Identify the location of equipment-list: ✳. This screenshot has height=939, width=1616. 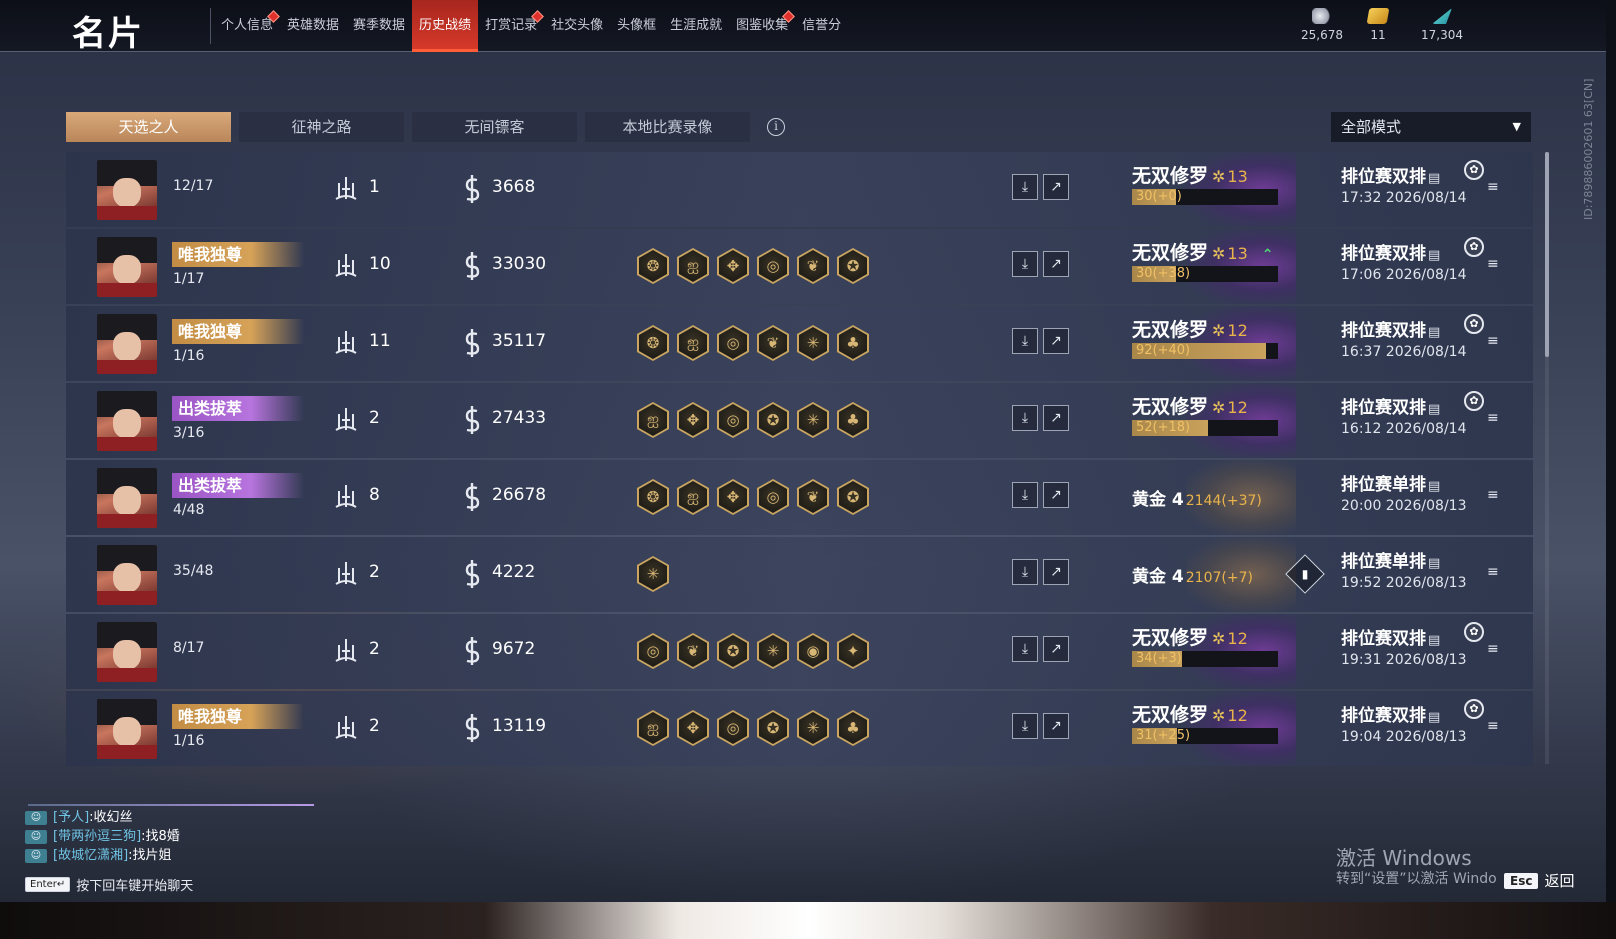
(653, 574).